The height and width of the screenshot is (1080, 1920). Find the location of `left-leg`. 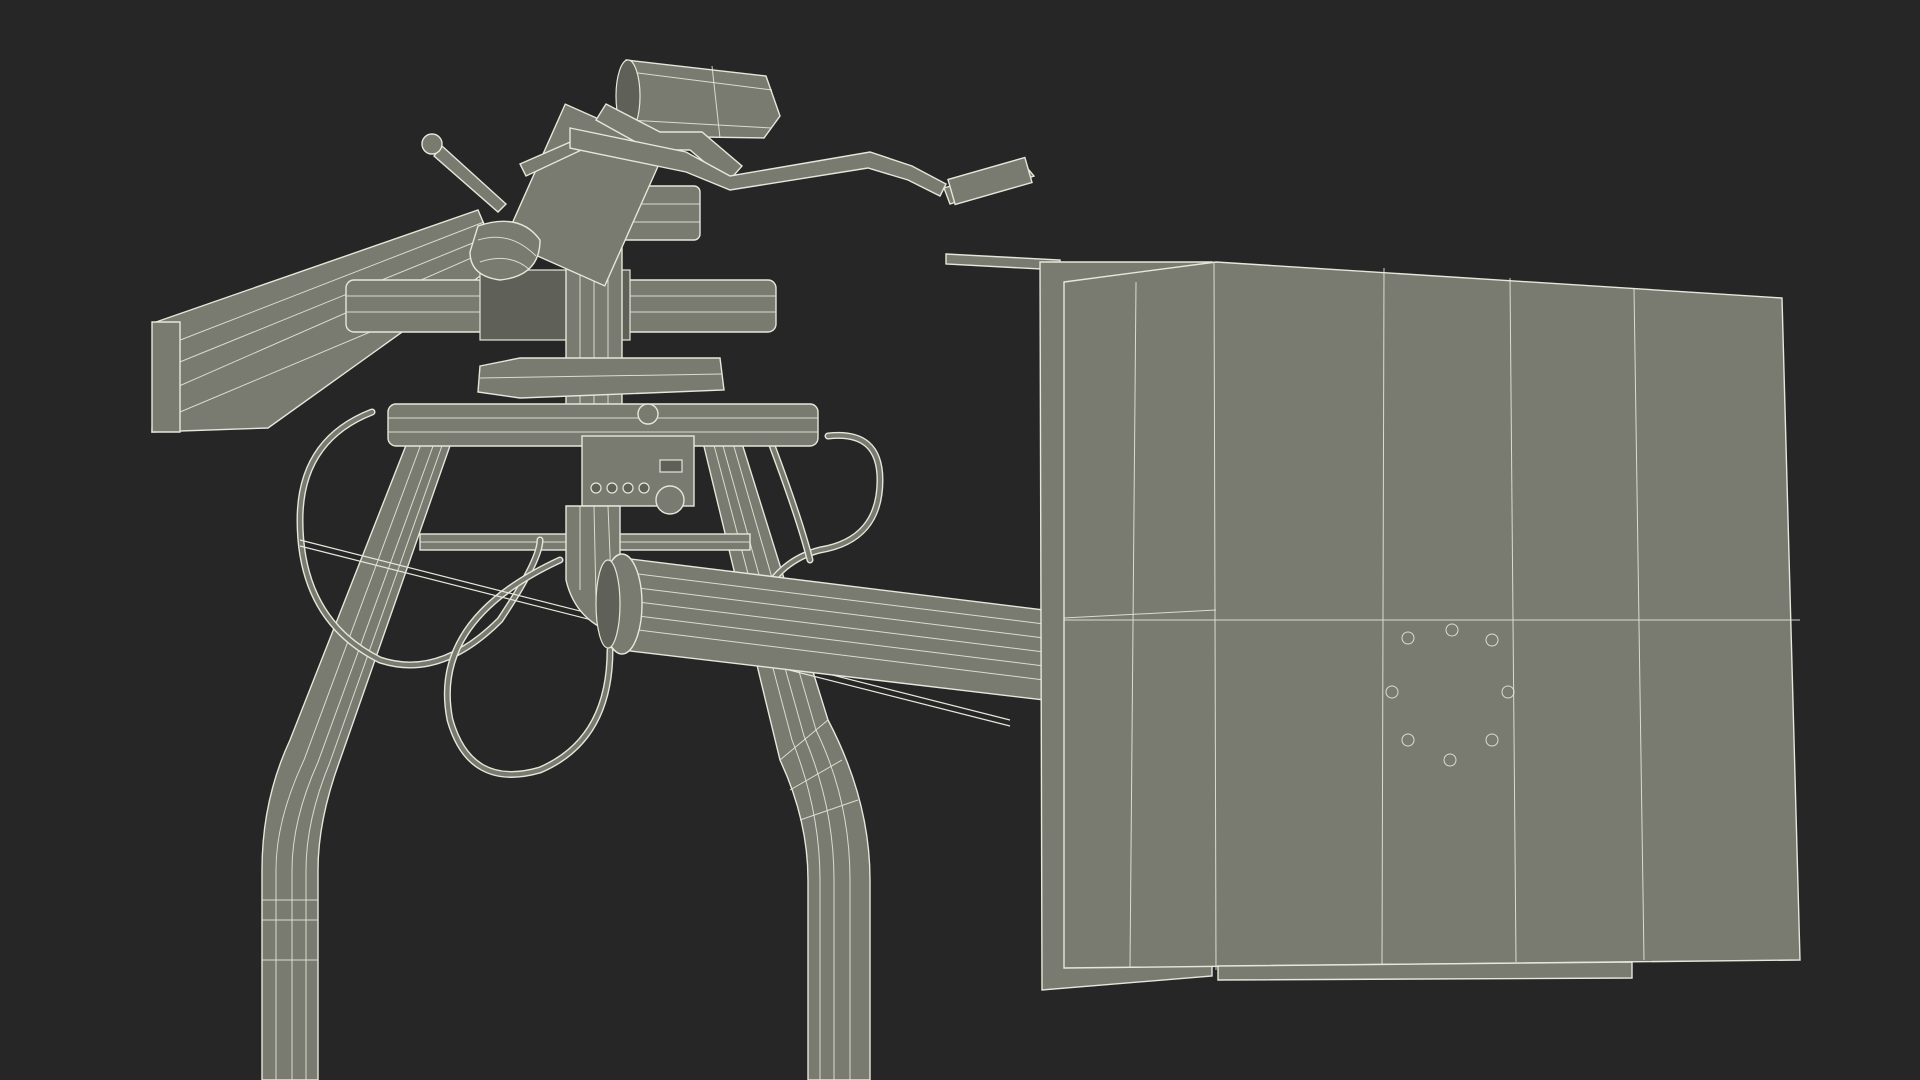

left-leg is located at coordinates (357, 754).